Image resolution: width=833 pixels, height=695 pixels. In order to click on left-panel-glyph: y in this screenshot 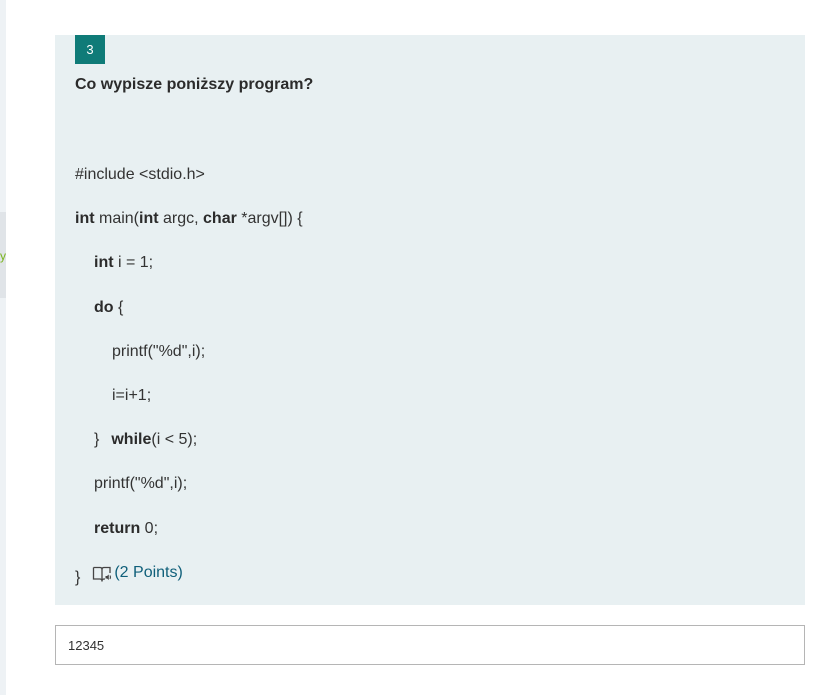, I will do `click(3, 256)`.